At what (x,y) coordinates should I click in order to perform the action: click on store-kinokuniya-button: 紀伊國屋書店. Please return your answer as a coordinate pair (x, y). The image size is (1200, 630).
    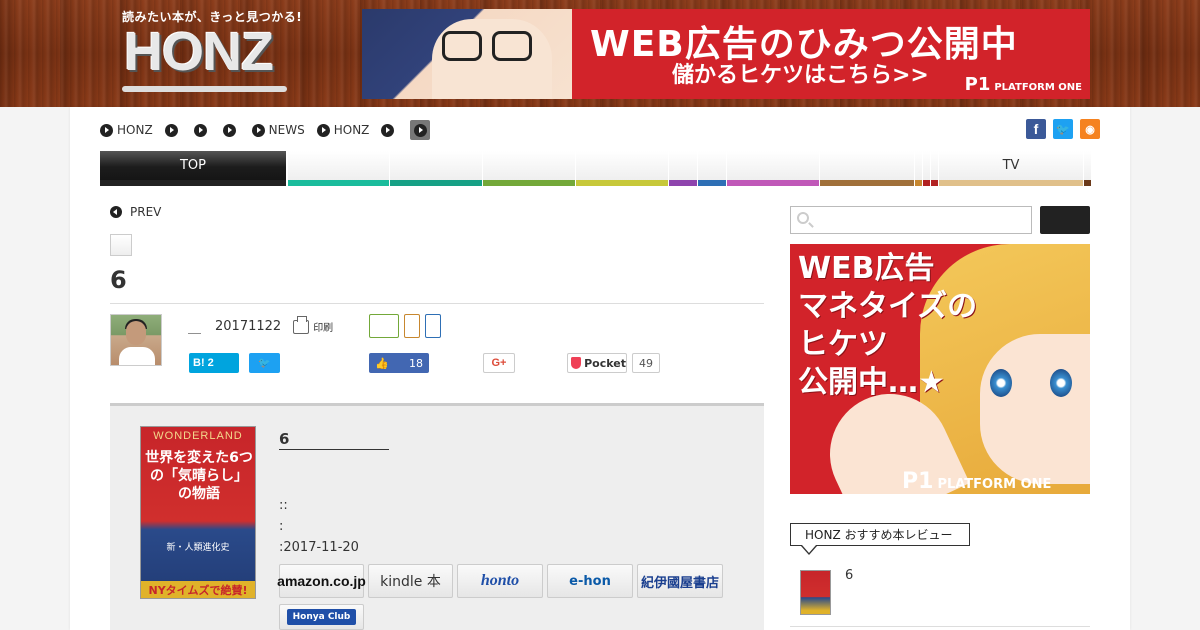
    Looking at the image, I should click on (680, 581).